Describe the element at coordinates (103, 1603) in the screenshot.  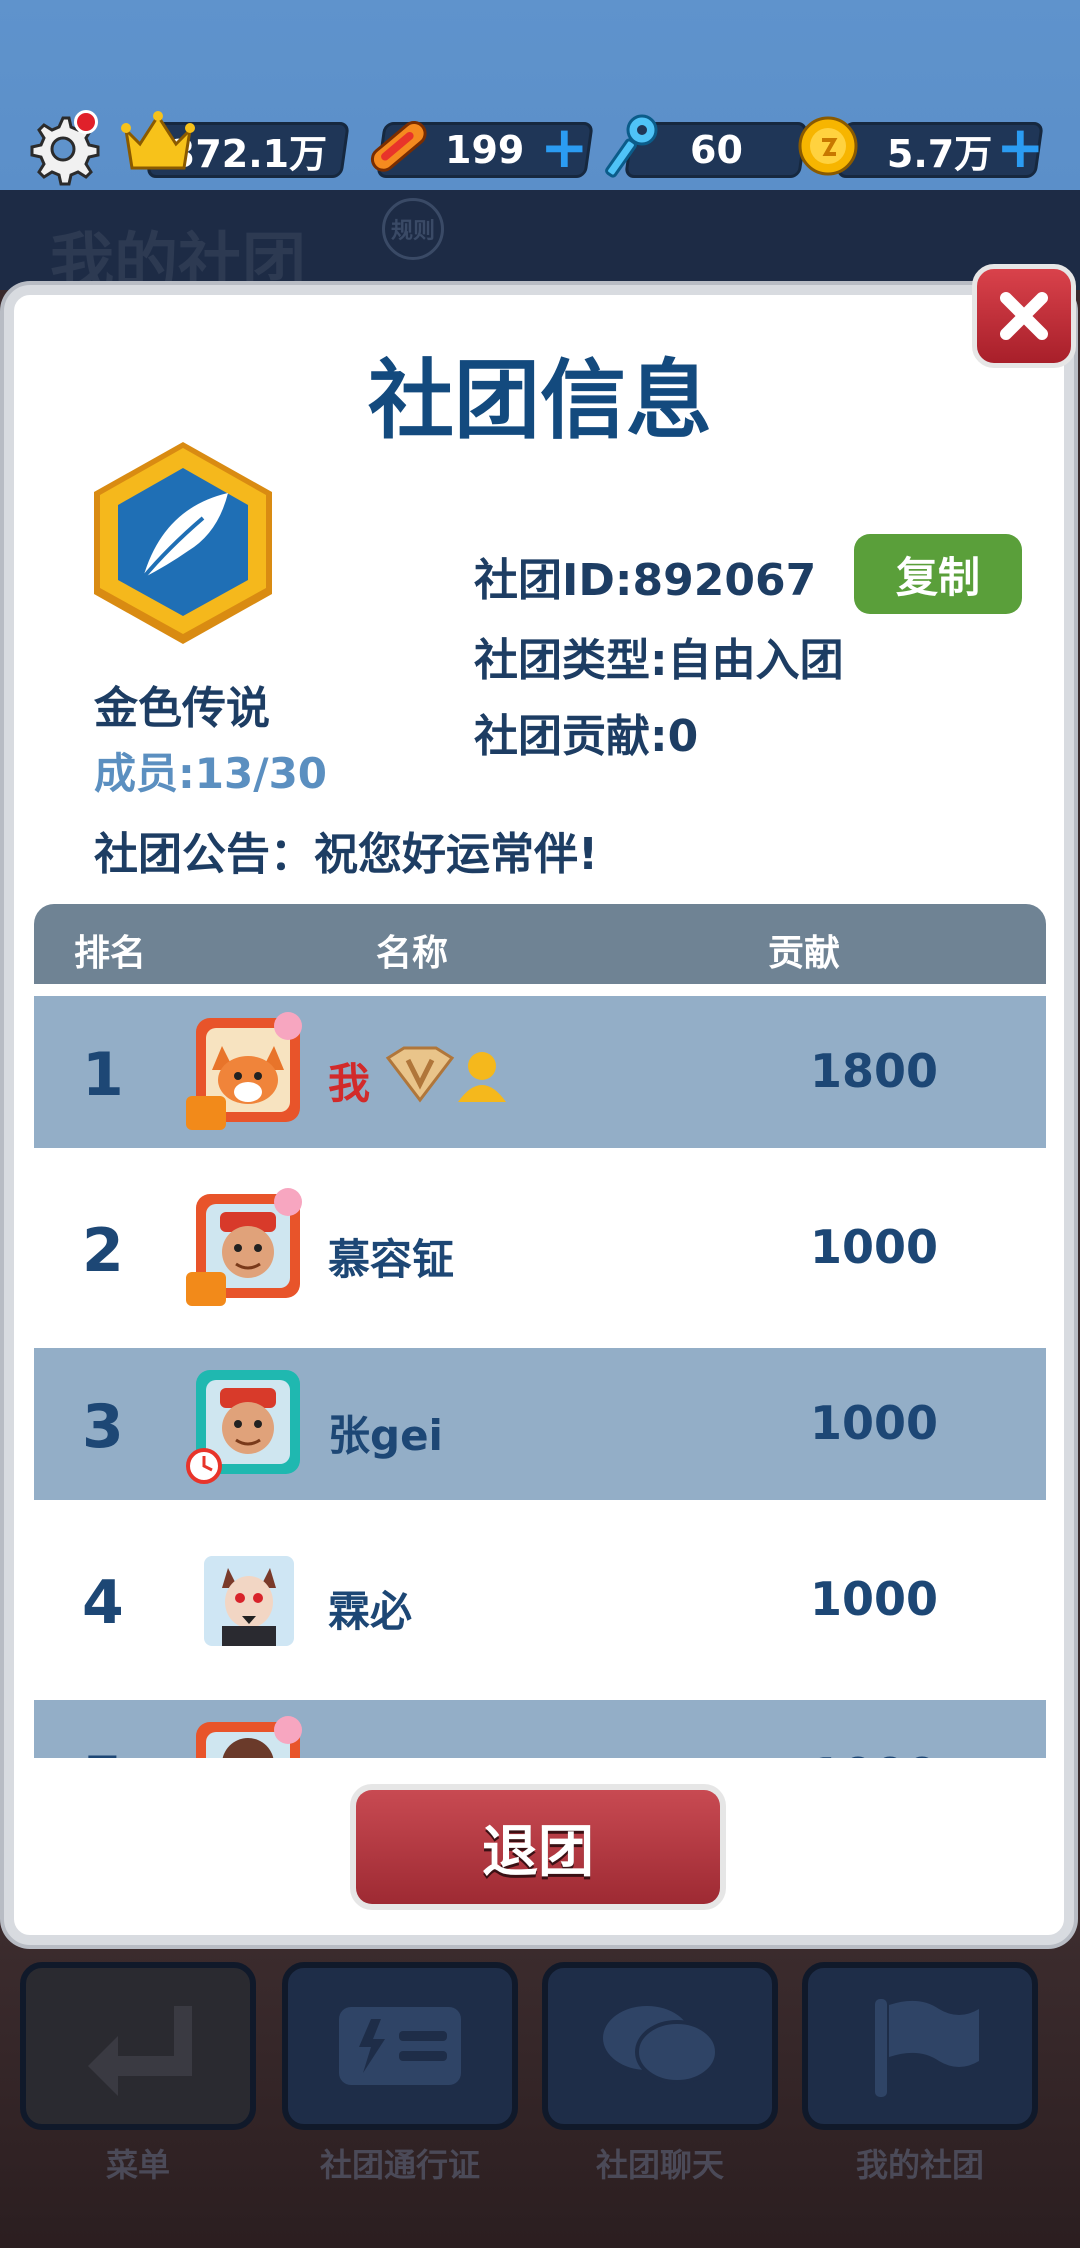
I see `row-rank: 4` at that location.